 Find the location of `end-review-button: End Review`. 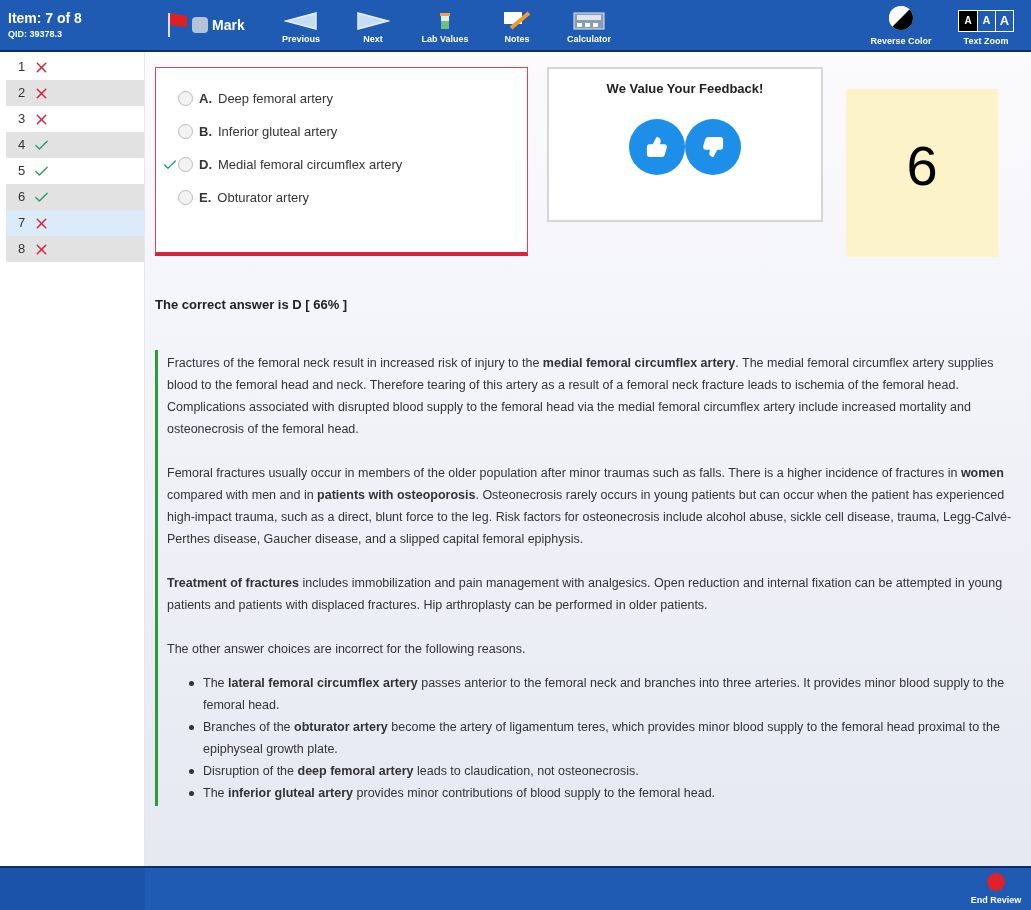

end-review-button: End Review is located at coordinates (996, 889).